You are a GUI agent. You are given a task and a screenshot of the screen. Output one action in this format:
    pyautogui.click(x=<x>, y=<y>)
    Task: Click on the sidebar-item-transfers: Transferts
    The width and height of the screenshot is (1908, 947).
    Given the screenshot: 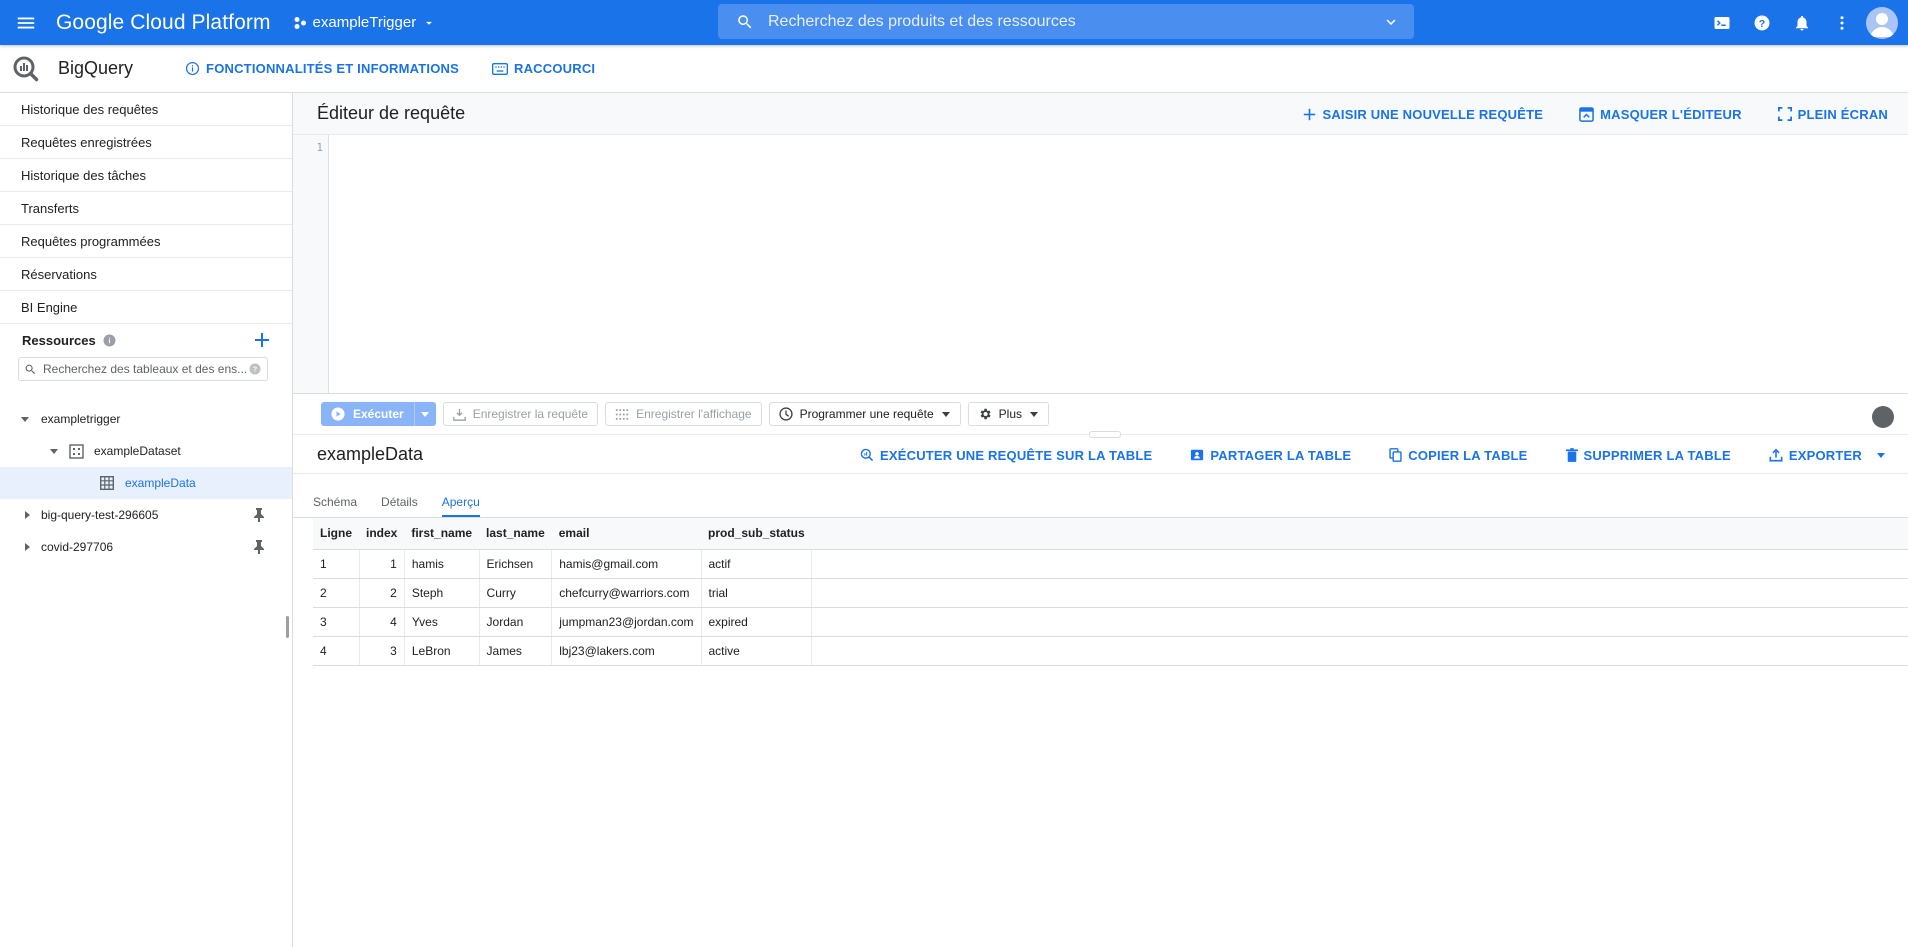 What is the action you would take?
    pyautogui.click(x=146, y=208)
    